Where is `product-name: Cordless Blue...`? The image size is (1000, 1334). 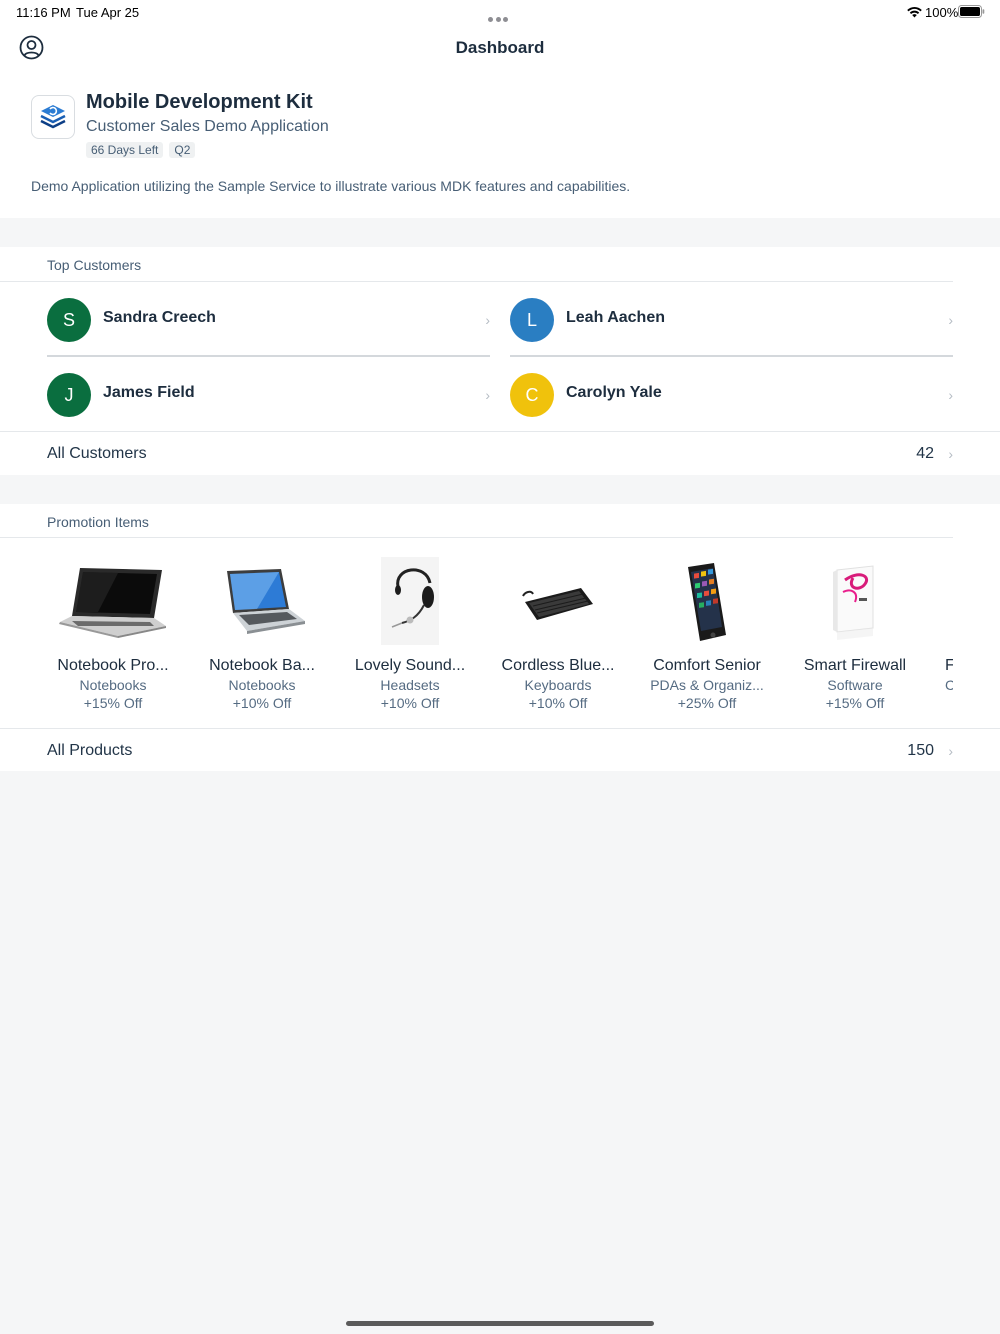 product-name: Cordless Blue... is located at coordinates (558, 665).